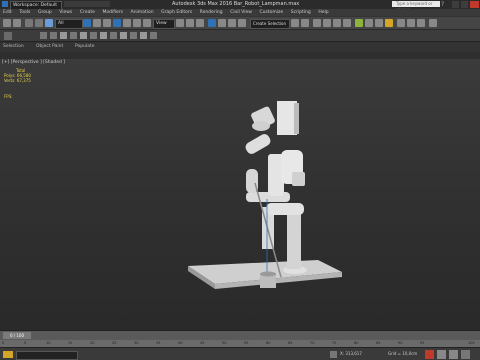 This screenshot has width=480, height=360. I want to click on a360-gallery-icon, so click(433, 23).